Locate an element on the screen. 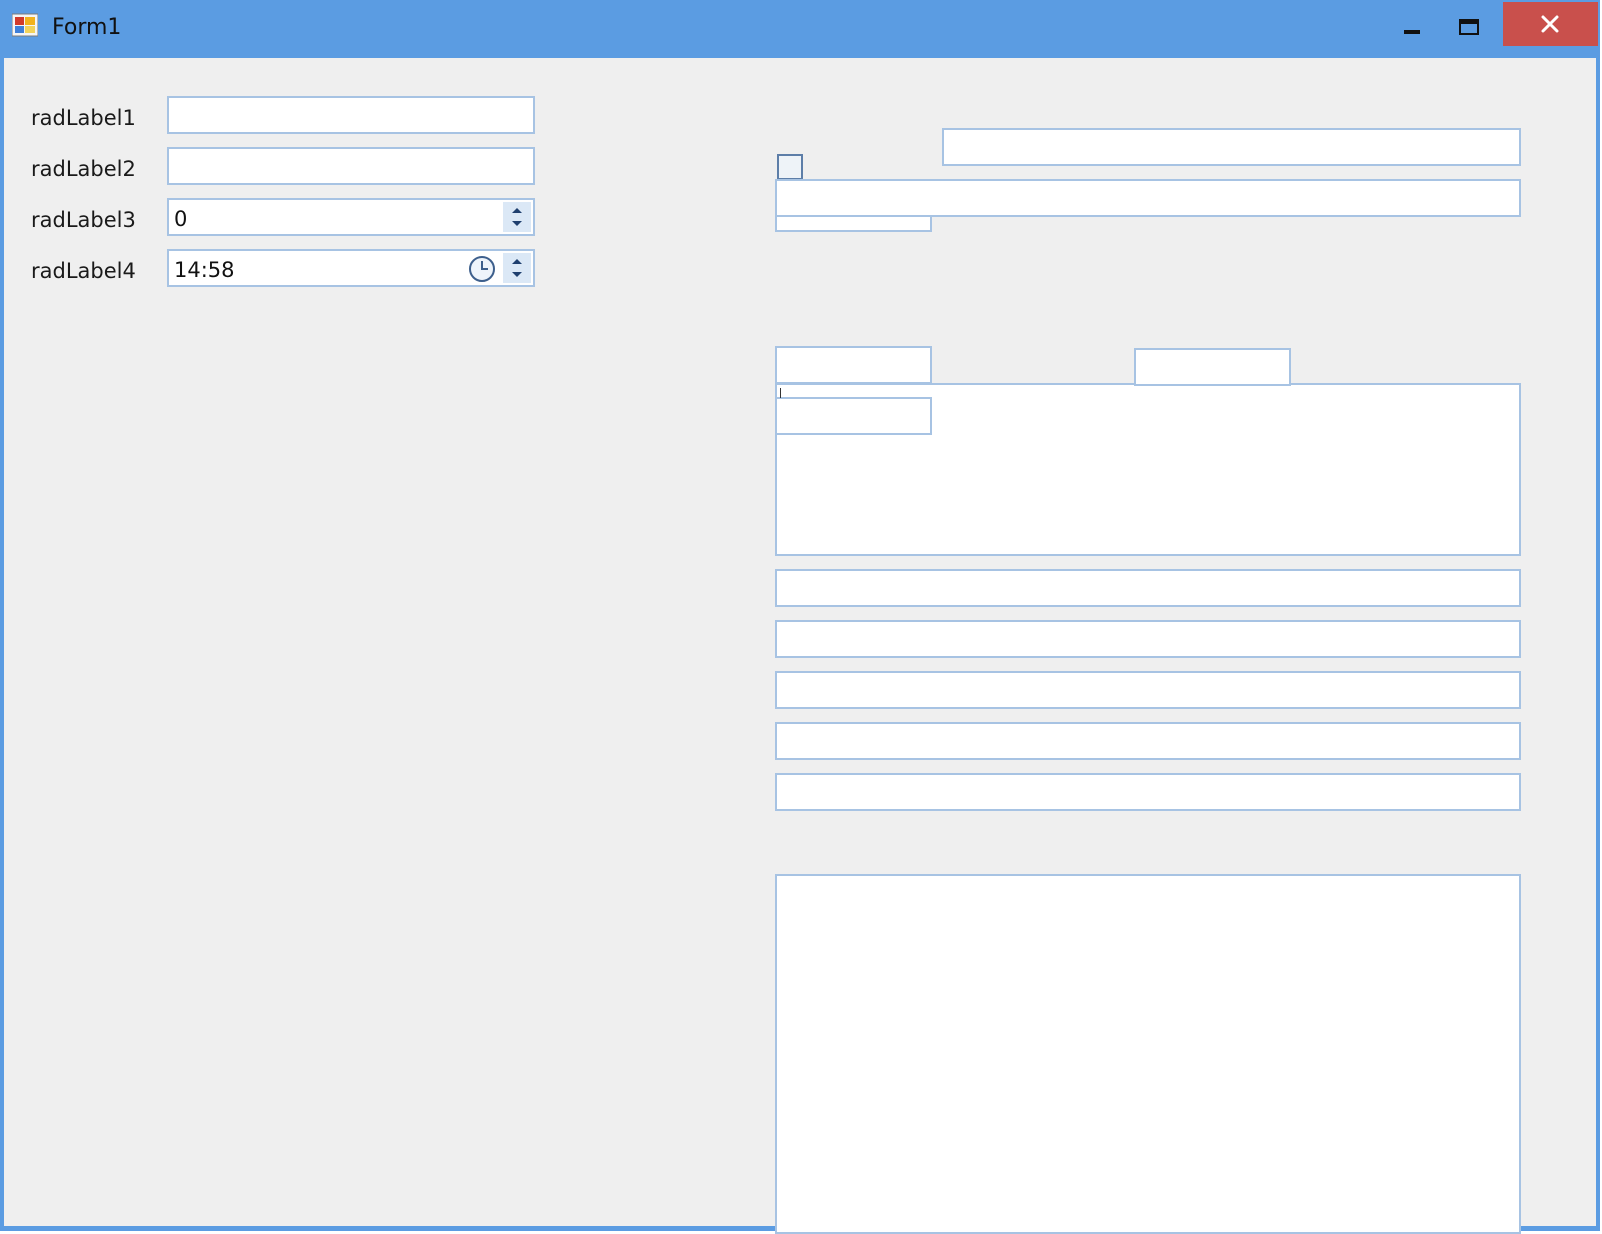 Image resolution: width=1602 pixels, height=1234 pixels. minimize-icon is located at coordinates (1412, 32).